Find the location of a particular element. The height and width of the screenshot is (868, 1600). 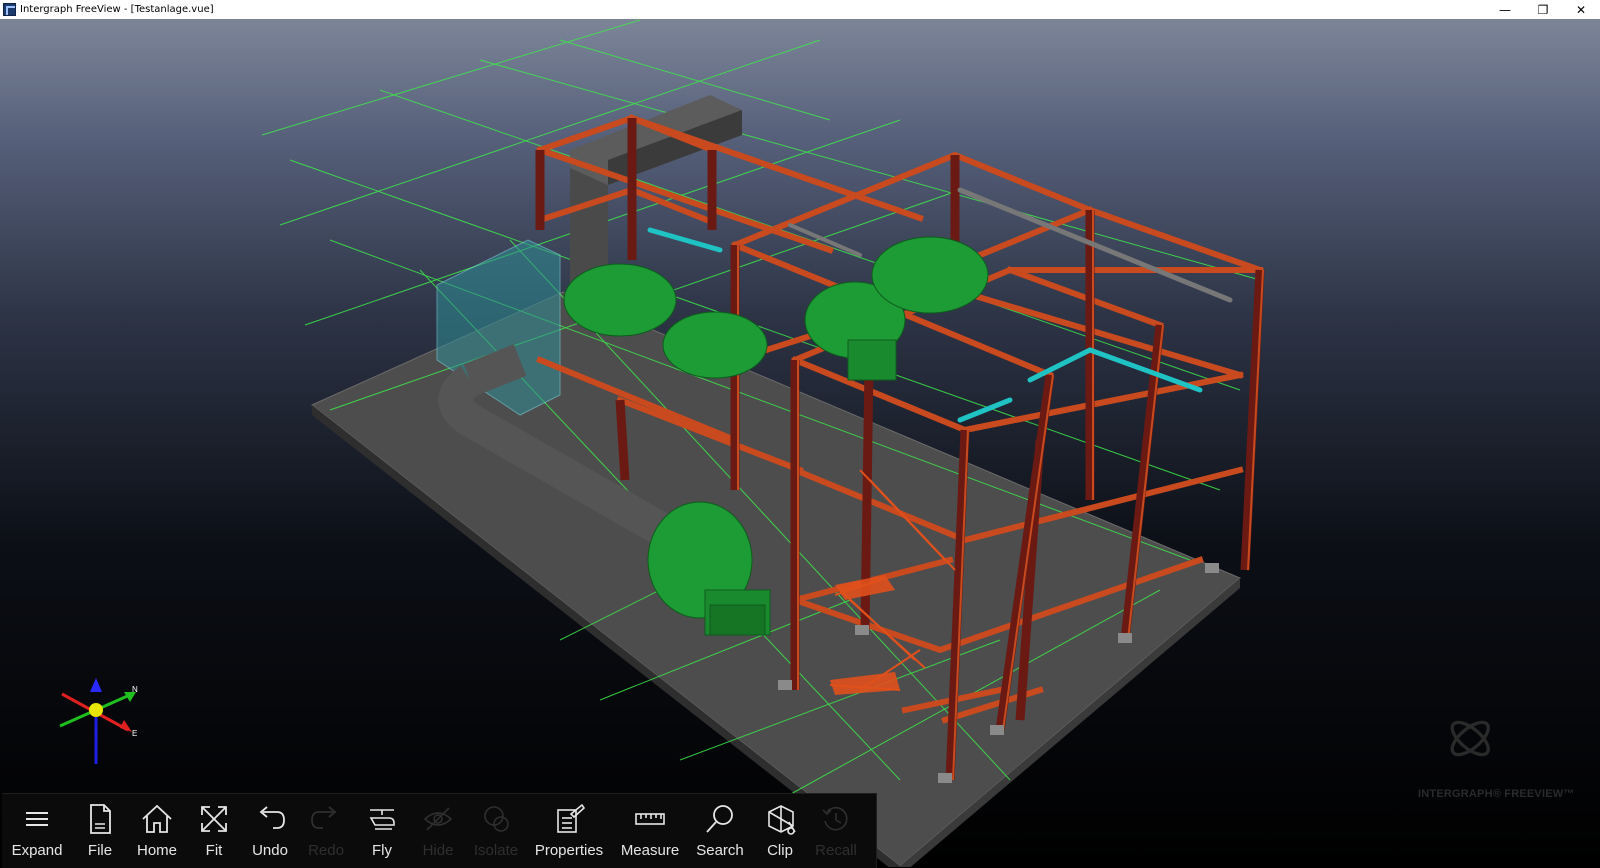

clip-label: Clip is located at coordinates (780, 850).